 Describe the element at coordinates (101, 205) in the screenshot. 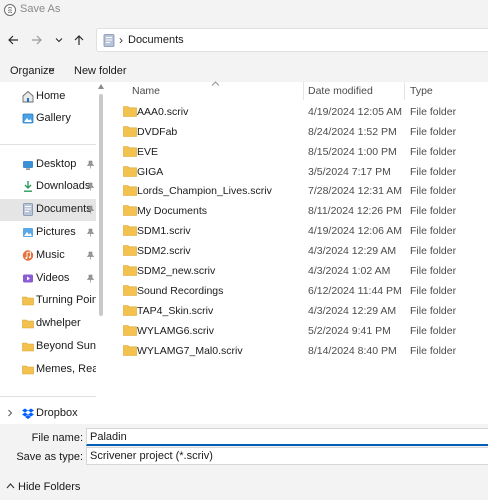

I see `scrollbar-thumb` at that location.